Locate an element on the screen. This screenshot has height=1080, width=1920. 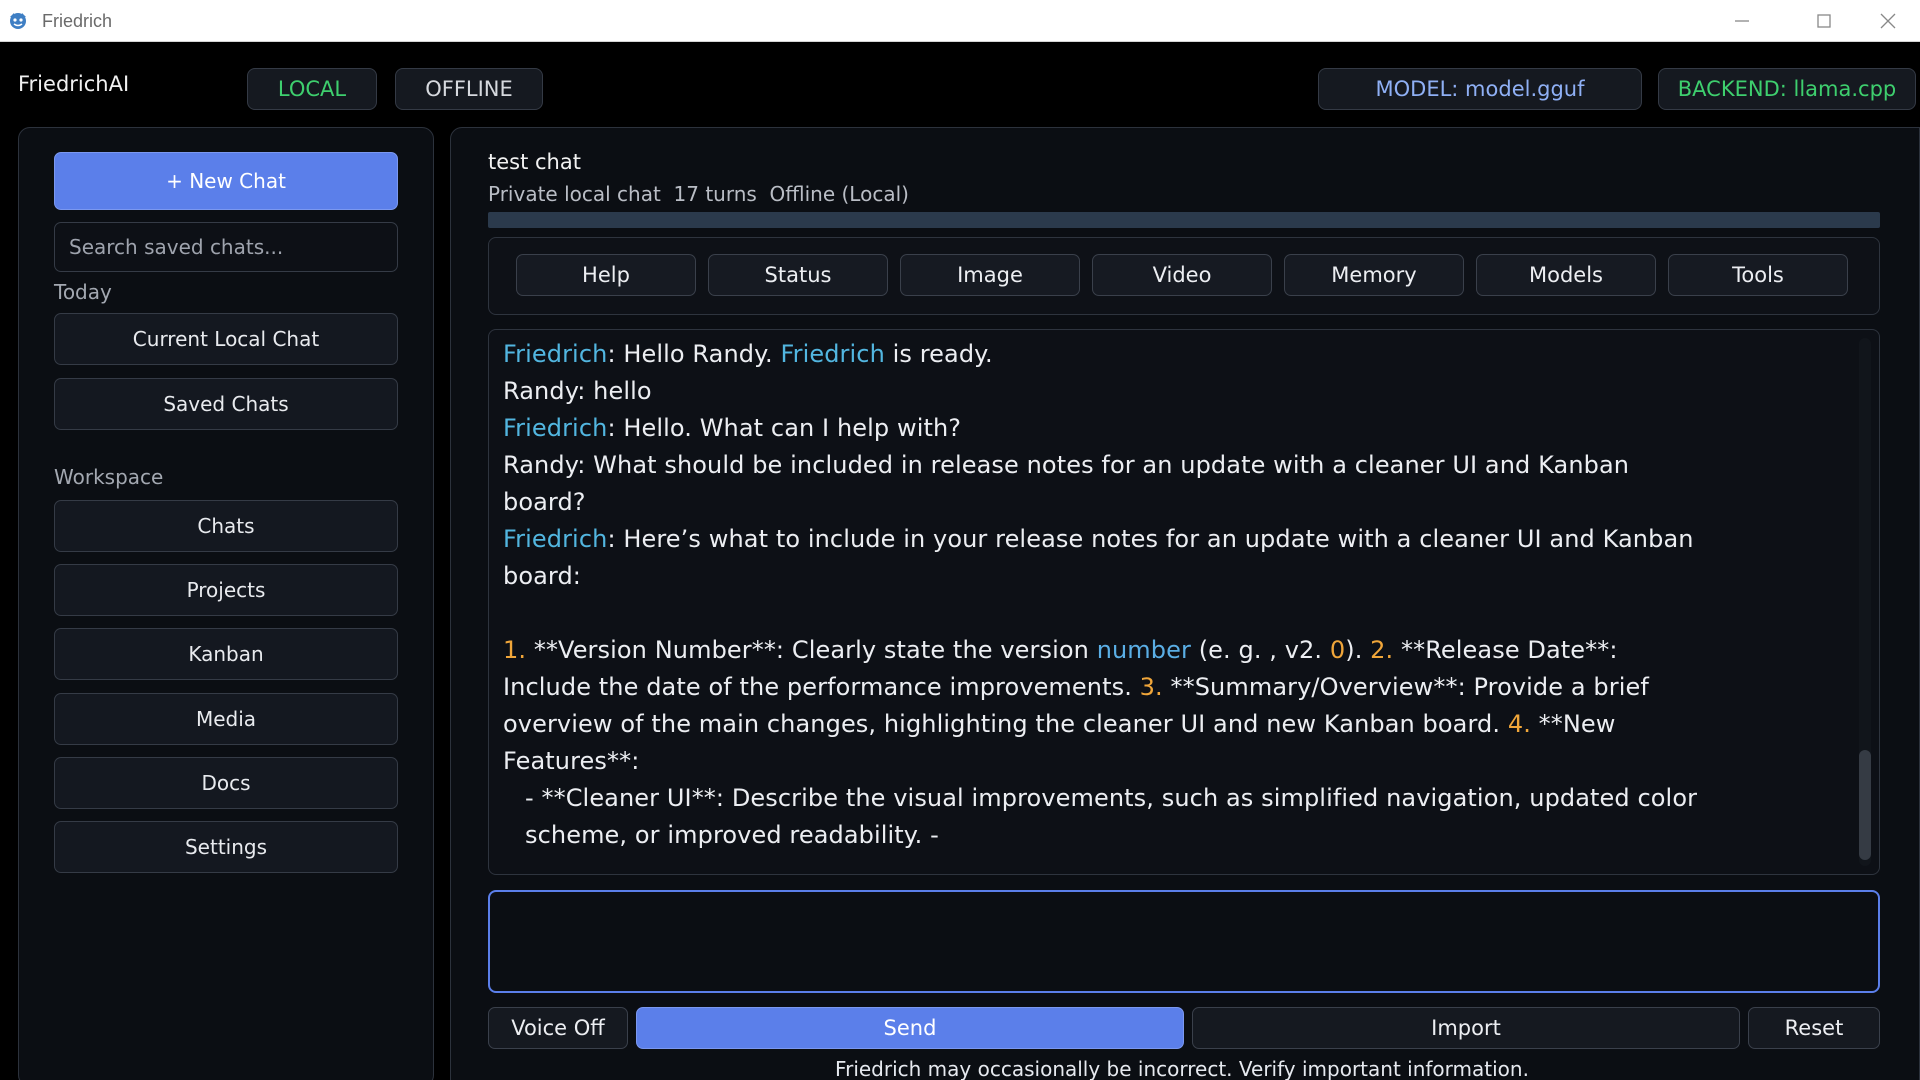
app-brand: FriedrichAI is located at coordinates (74, 84).